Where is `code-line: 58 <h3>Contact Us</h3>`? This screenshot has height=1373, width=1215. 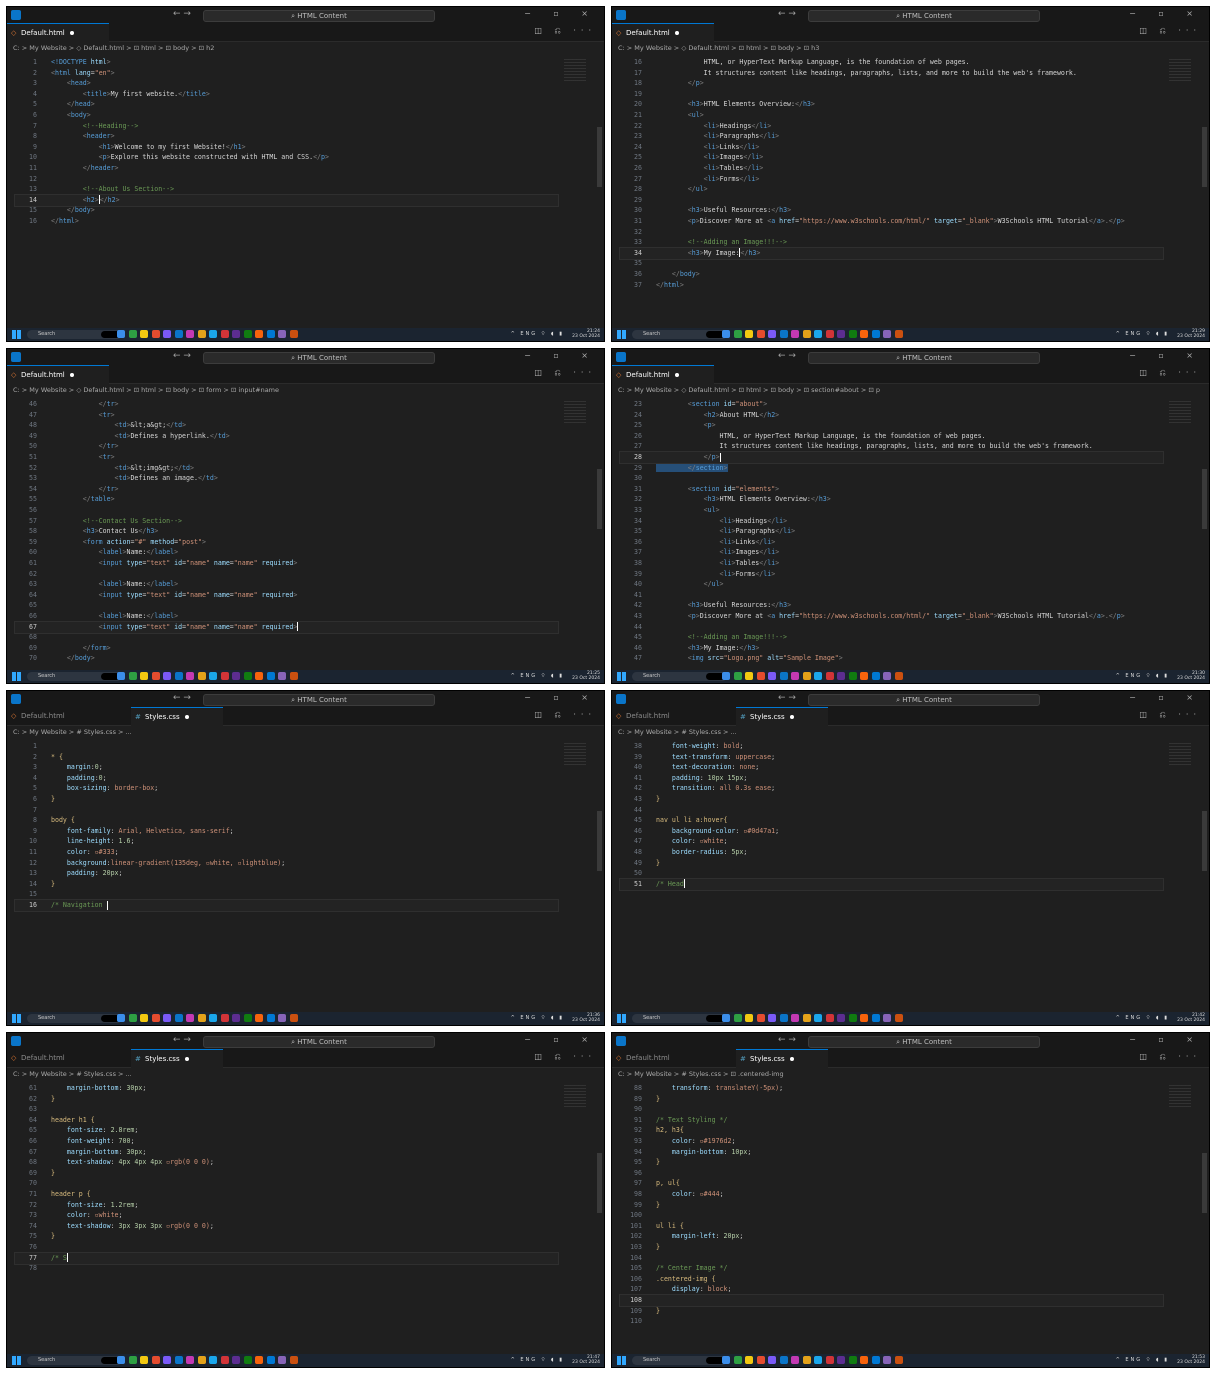
code-line: 58 <h3>Contact Us</h3> is located at coordinates (286, 531).